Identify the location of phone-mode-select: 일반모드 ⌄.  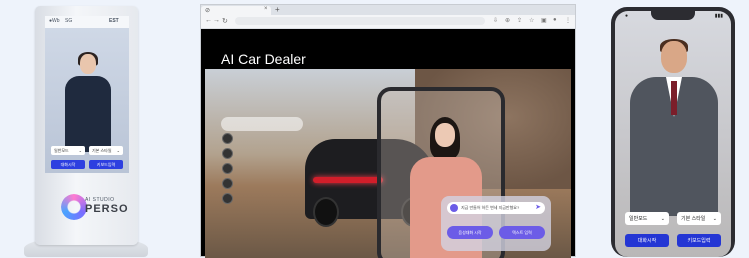
(647, 218).